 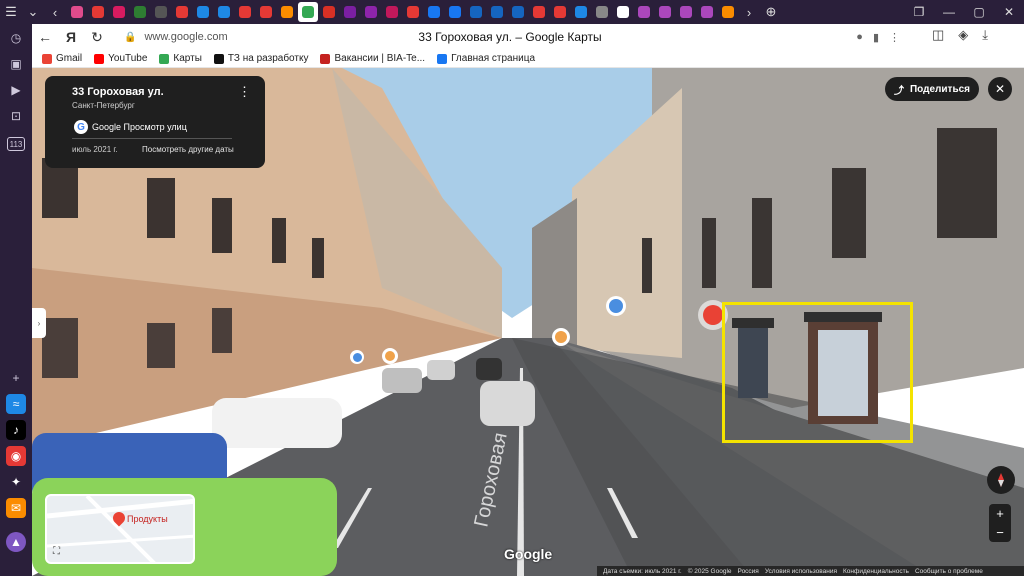 What do you see at coordinates (16, 300) in the screenshot?
I see `browser-sidebar: ◷ ▣ ▶ ⊡ 113 + ≈ ♪ ◉ ✦ ✉ ▲` at bounding box center [16, 300].